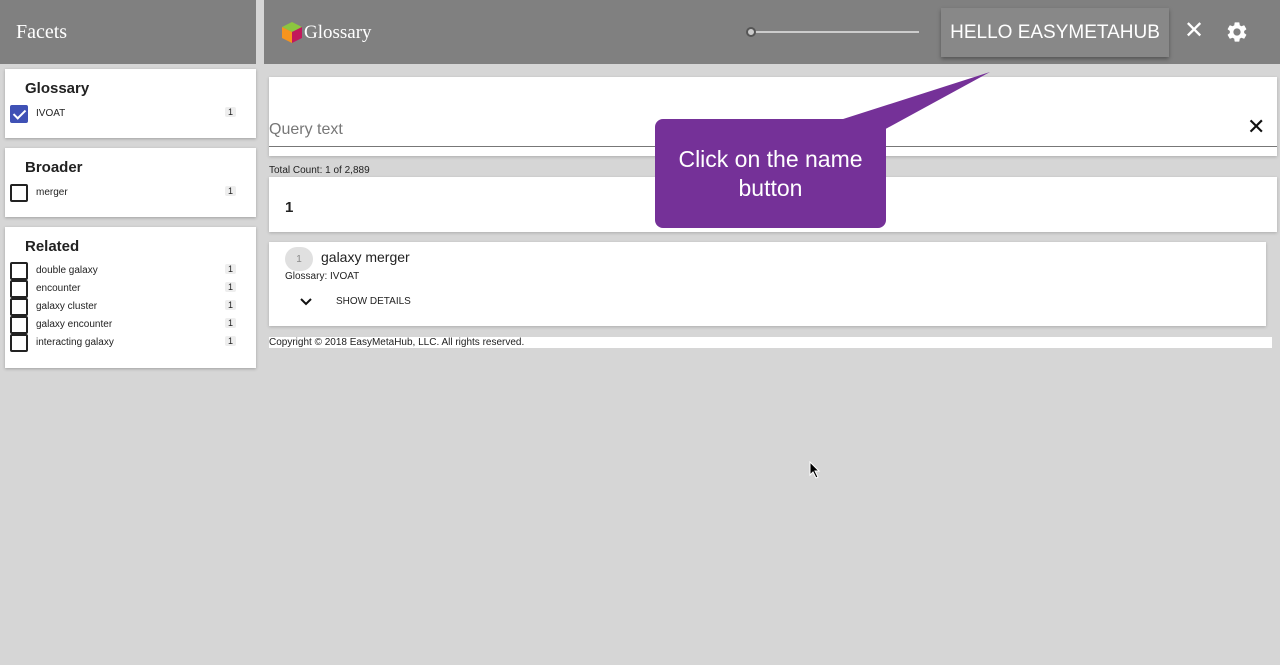 Image resolution: width=1280 pixels, height=665 pixels. What do you see at coordinates (365, 257) in the screenshot?
I see `result-title: galaxy merger` at bounding box center [365, 257].